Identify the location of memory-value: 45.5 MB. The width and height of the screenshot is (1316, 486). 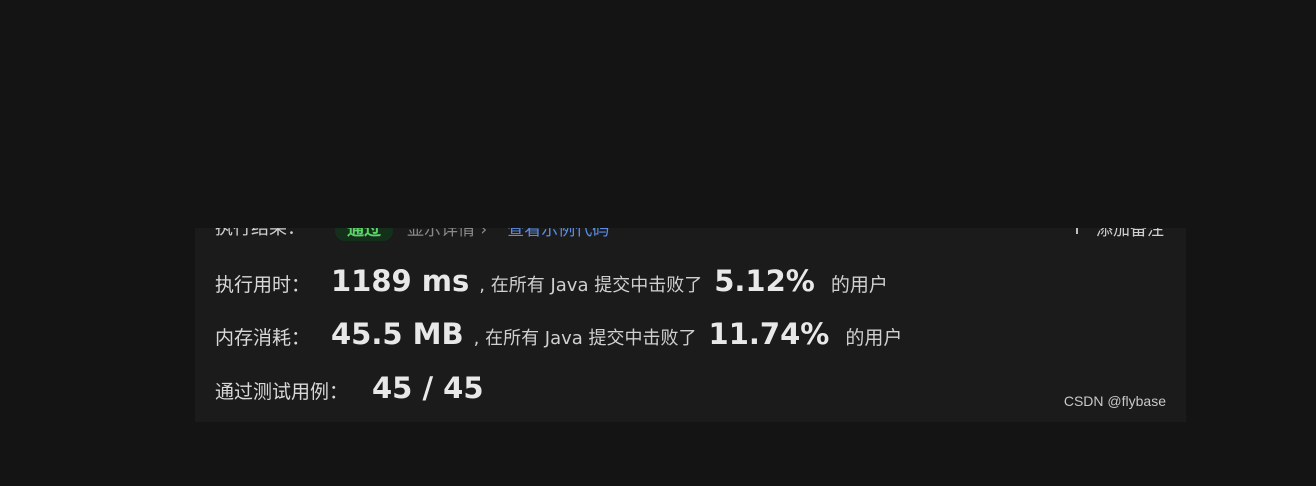
(397, 334).